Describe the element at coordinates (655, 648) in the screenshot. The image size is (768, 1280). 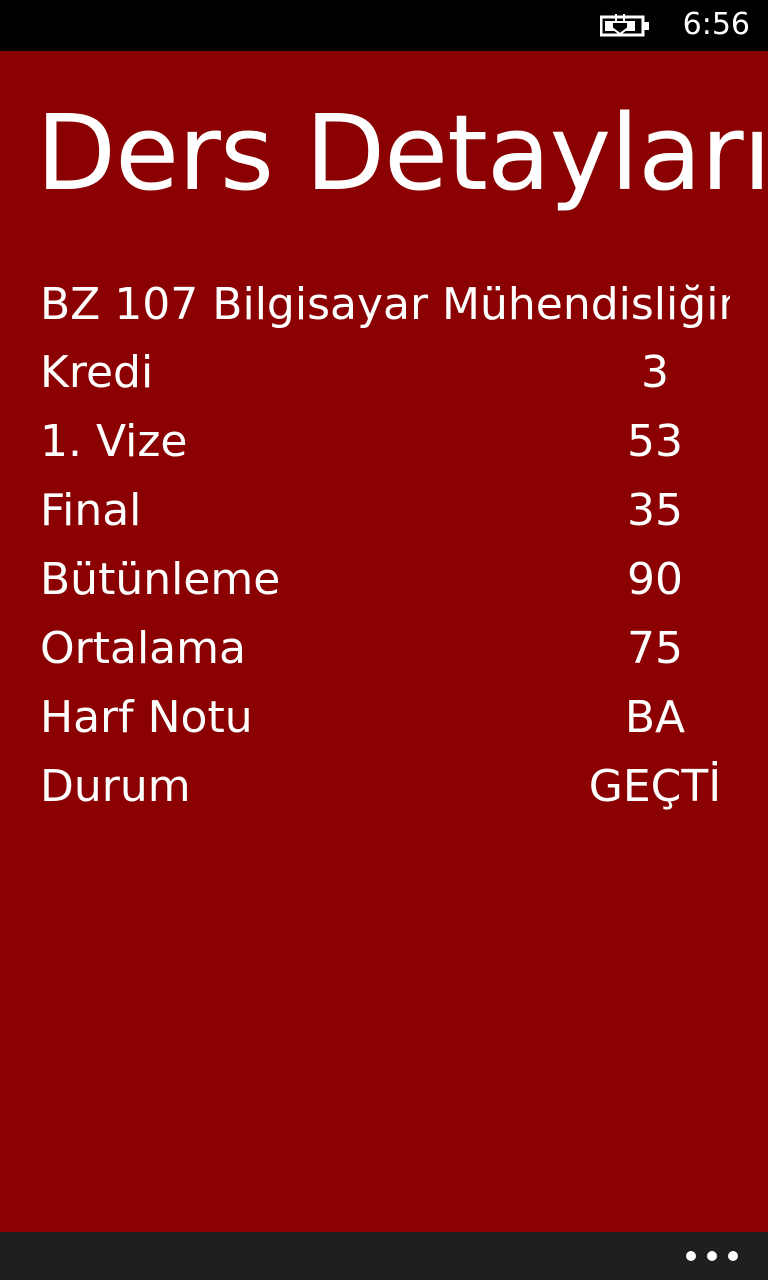
I see `detail-value: 75` at that location.